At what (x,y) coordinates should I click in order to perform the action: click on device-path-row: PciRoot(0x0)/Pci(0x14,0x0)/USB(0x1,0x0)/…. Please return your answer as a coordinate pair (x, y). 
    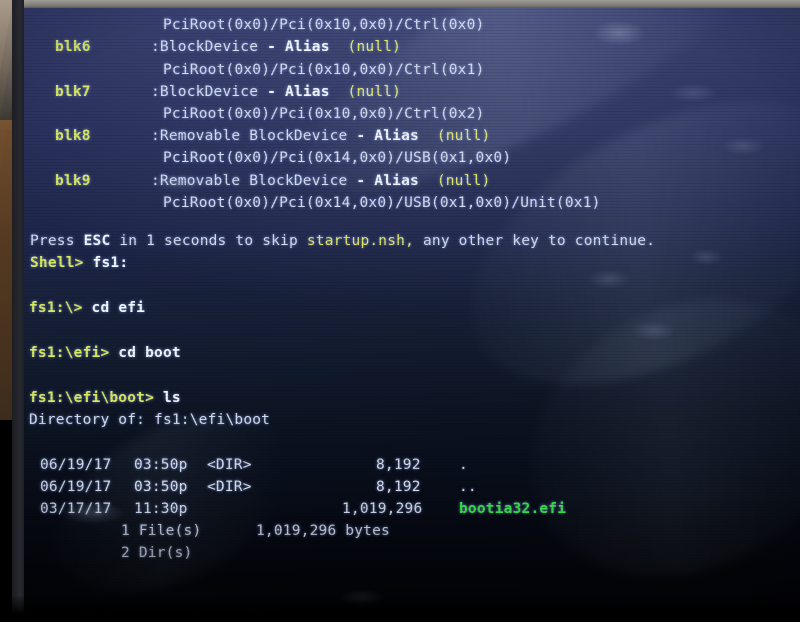
    Looking at the image, I should click on (382, 203).